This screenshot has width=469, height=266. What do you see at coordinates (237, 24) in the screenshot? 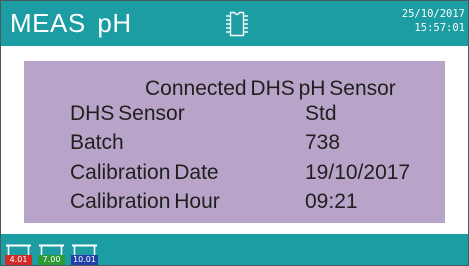
I see `sensor-chip-icon` at bounding box center [237, 24].